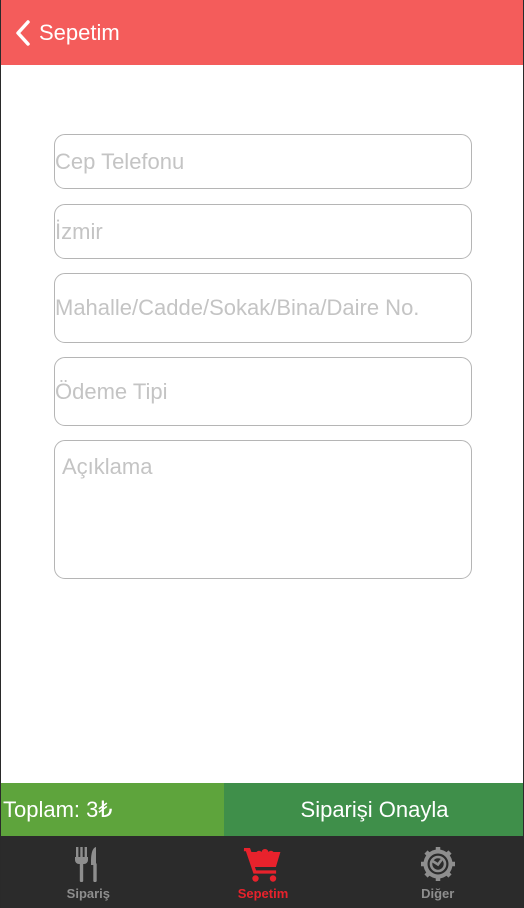 The height and width of the screenshot is (908, 524). I want to click on chevron-left-icon, so click(23, 32).